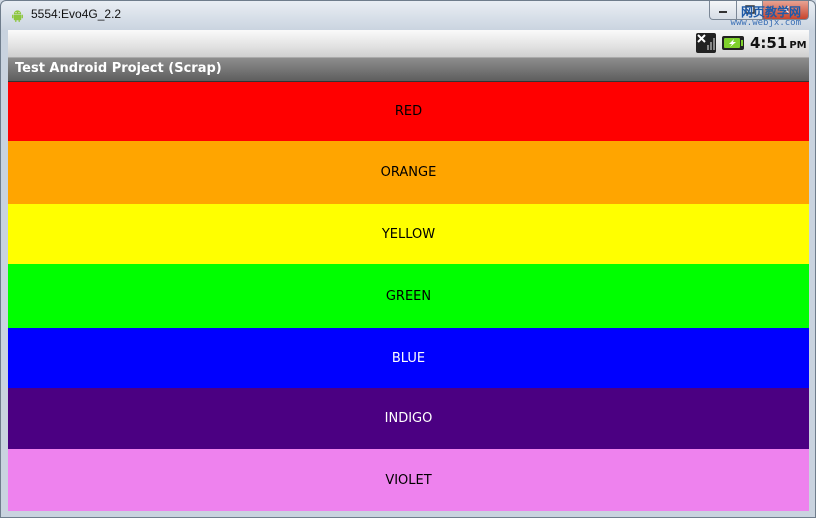 This screenshot has height=518, width=816. I want to click on close-icon: ✕, so click(785, 10).